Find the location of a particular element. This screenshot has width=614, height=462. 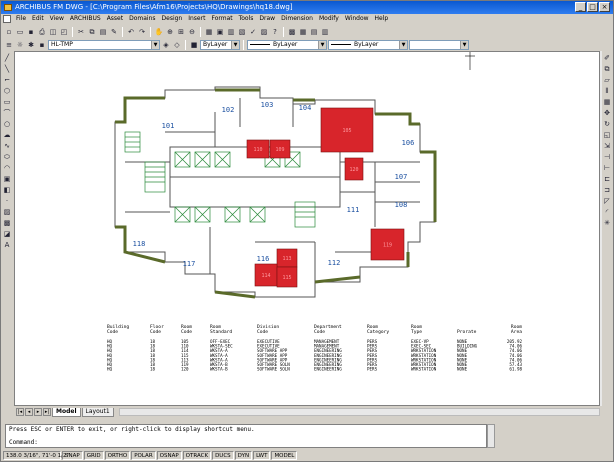

linetype-combo: ByLayer ▼ is located at coordinates (287, 44).